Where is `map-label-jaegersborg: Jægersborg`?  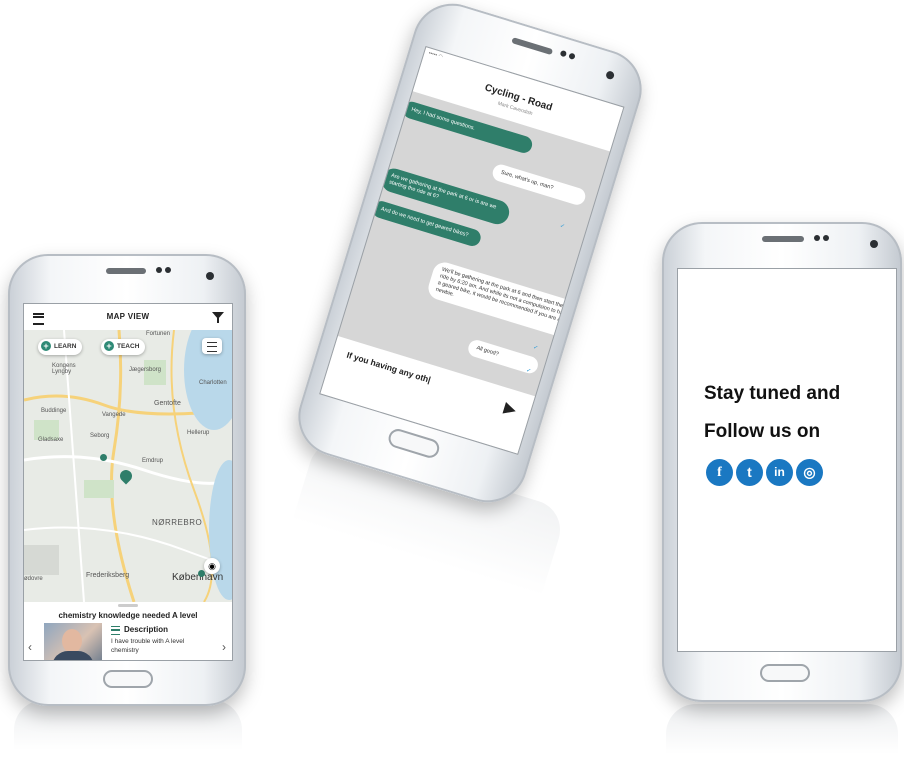
map-label-jaegersborg: Jægersborg is located at coordinates (145, 370).